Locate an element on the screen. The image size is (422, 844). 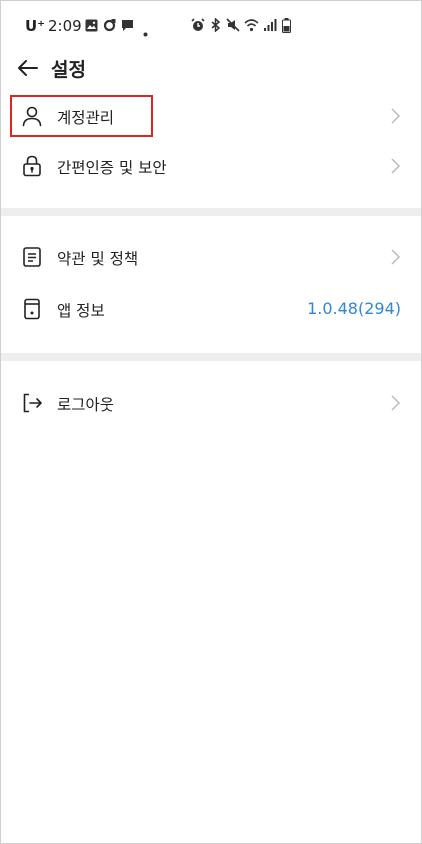
bluetooth-icon is located at coordinates (215, 26).